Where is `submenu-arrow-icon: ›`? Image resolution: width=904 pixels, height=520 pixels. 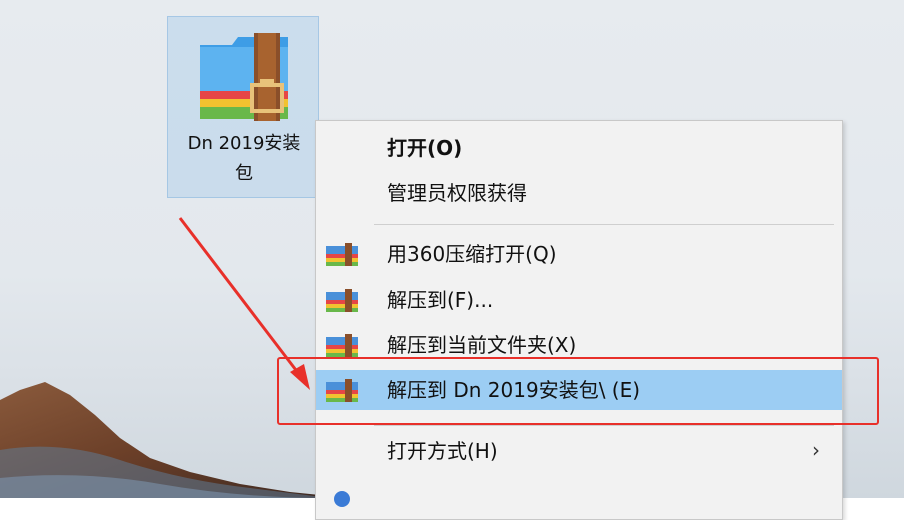 submenu-arrow-icon: › is located at coordinates (816, 450).